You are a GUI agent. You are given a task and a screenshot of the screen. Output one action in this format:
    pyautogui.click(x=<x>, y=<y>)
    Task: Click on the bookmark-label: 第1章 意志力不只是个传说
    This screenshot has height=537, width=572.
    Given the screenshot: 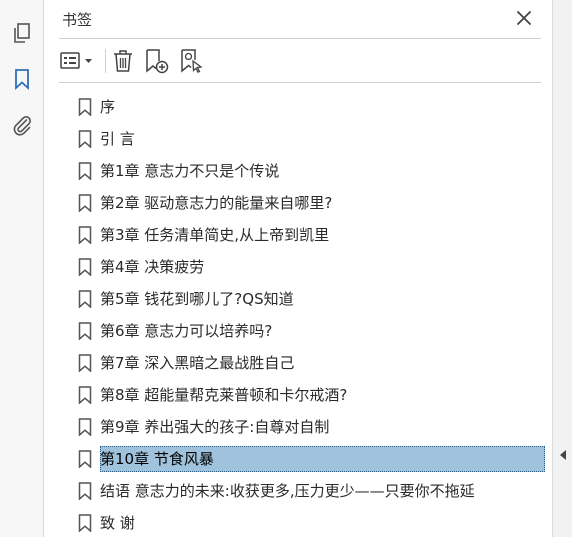 What is the action you would take?
    pyautogui.click(x=190, y=171)
    